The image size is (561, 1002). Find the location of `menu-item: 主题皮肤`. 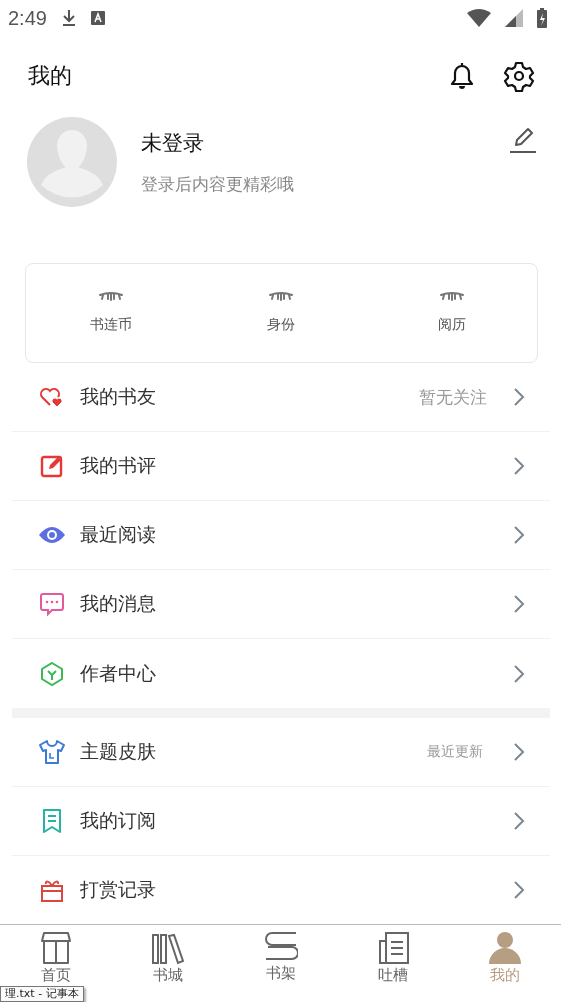

menu-item: 主题皮肤 is located at coordinates (118, 752).